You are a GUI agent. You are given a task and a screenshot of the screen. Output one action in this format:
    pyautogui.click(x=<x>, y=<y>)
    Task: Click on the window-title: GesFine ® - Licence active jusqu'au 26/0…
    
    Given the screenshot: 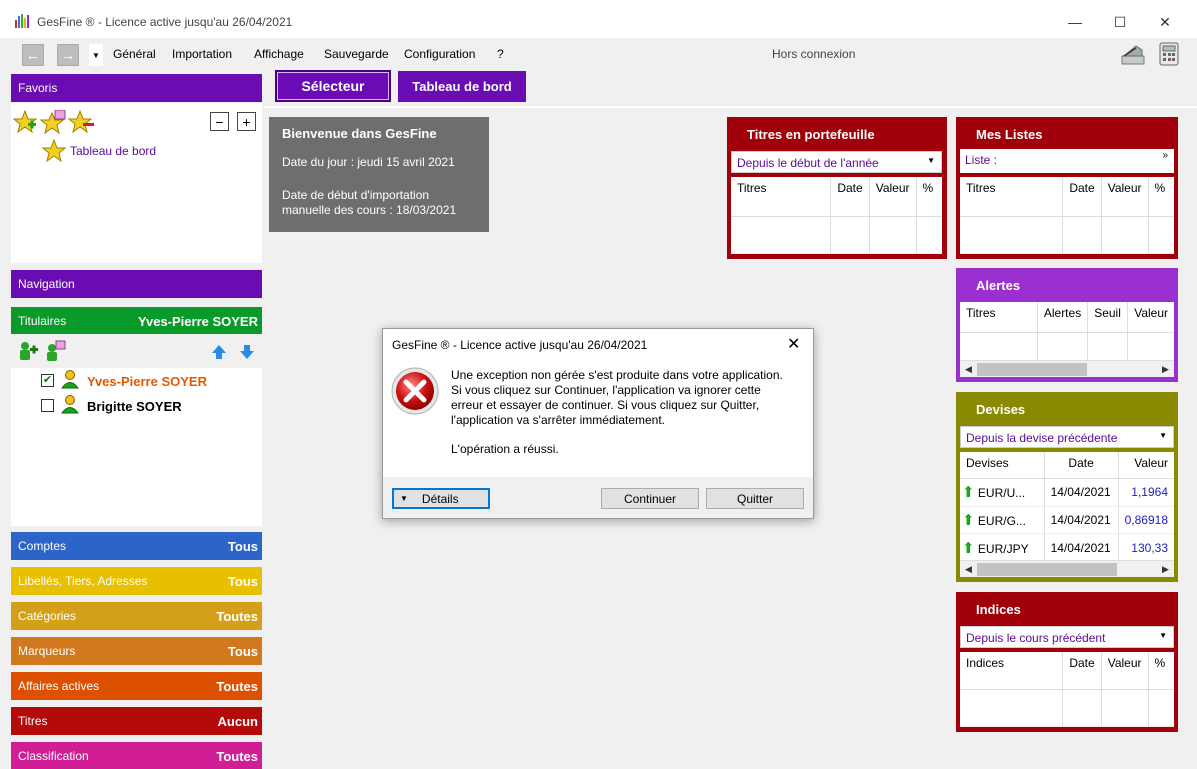 What is the action you would take?
    pyautogui.click(x=165, y=22)
    